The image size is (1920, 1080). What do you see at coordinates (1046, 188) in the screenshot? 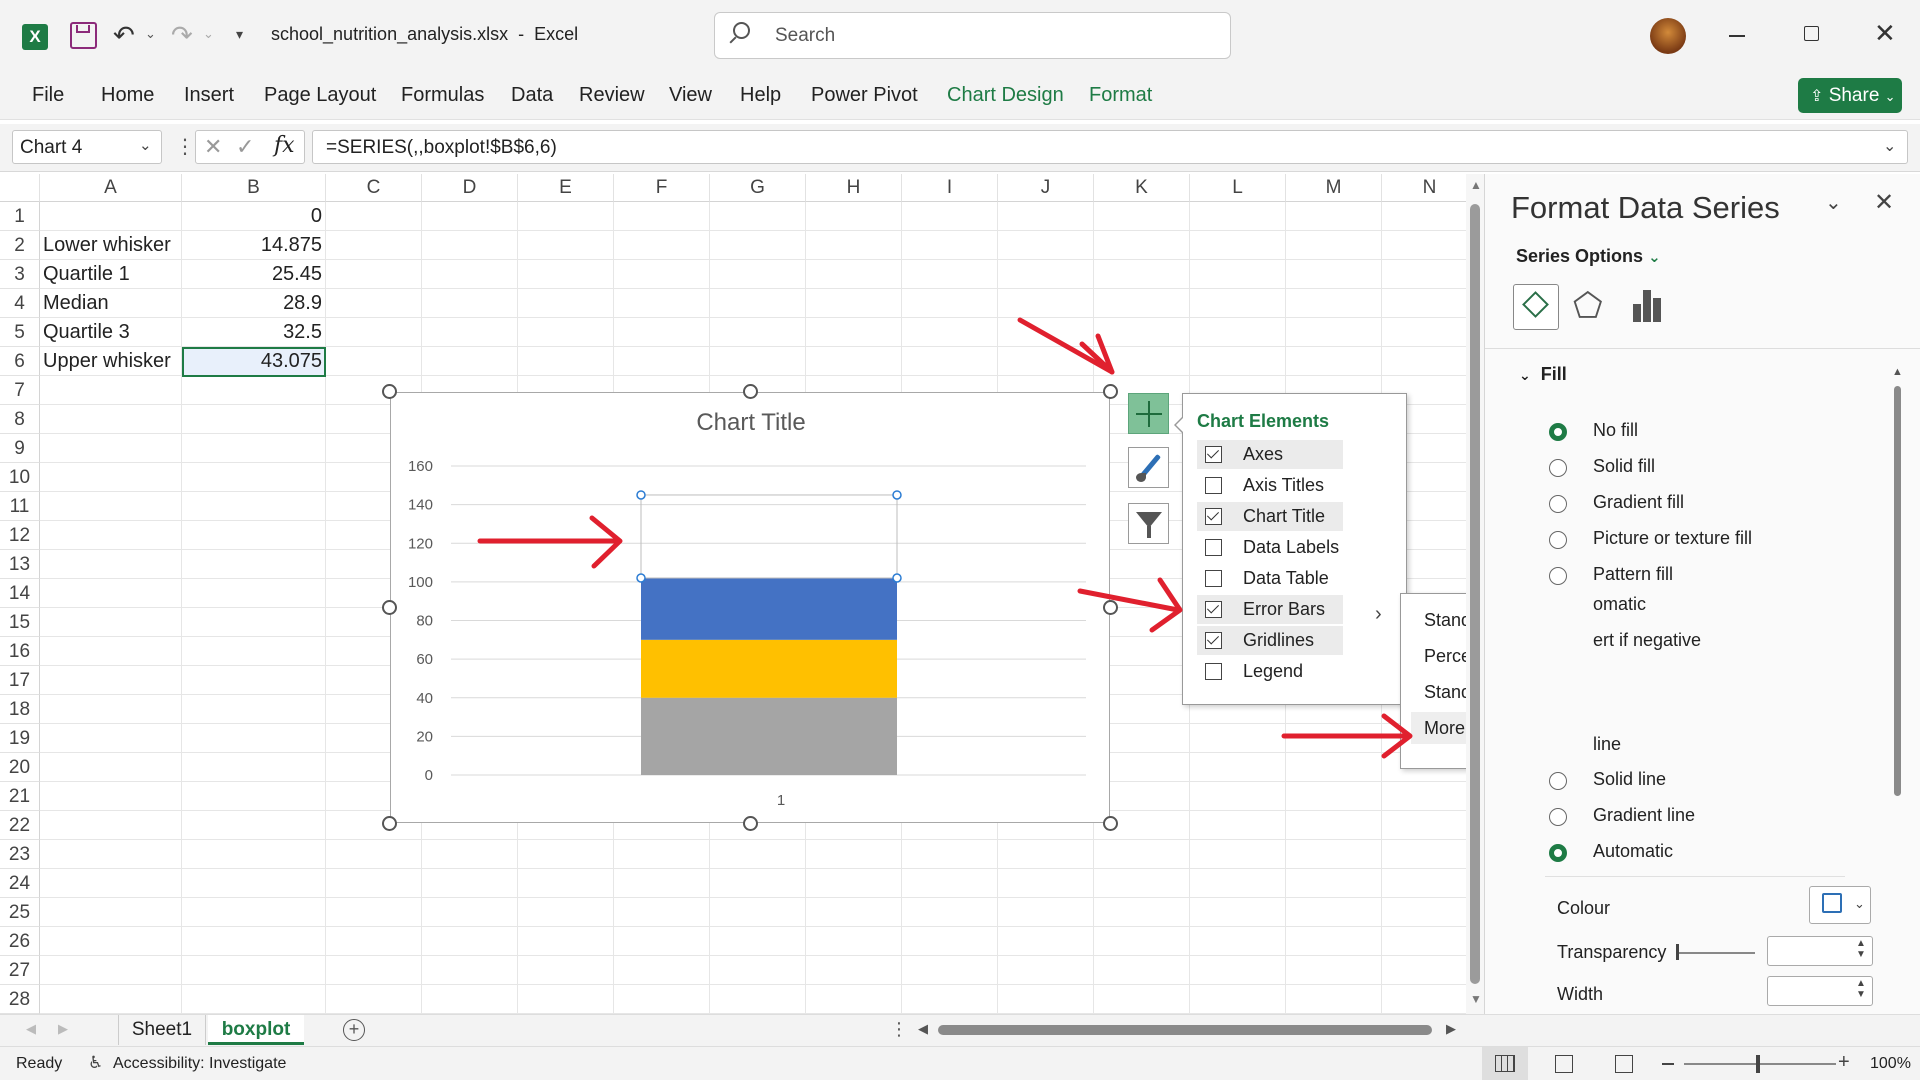
I see `column-header-j: J` at bounding box center [1046, 188].